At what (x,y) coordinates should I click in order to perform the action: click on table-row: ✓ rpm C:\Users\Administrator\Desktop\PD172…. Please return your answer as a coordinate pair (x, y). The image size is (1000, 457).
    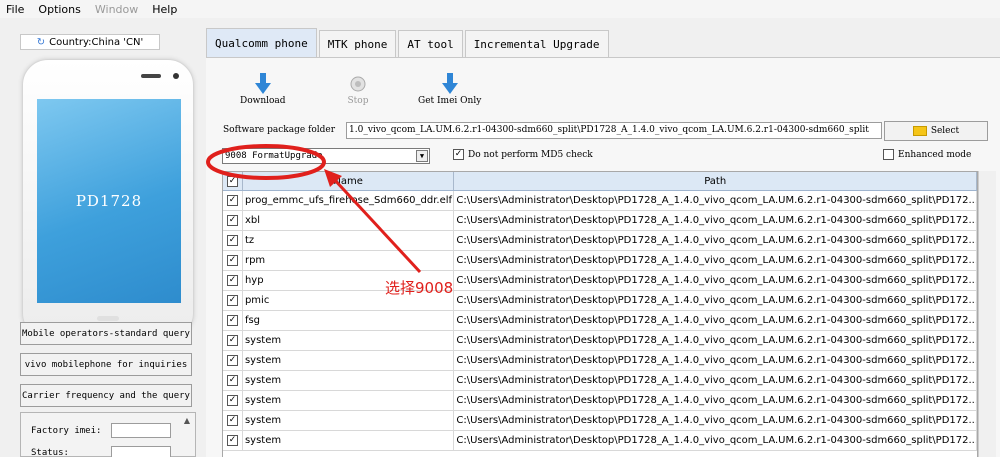
    Looking at the image, I should click on (600, 261).